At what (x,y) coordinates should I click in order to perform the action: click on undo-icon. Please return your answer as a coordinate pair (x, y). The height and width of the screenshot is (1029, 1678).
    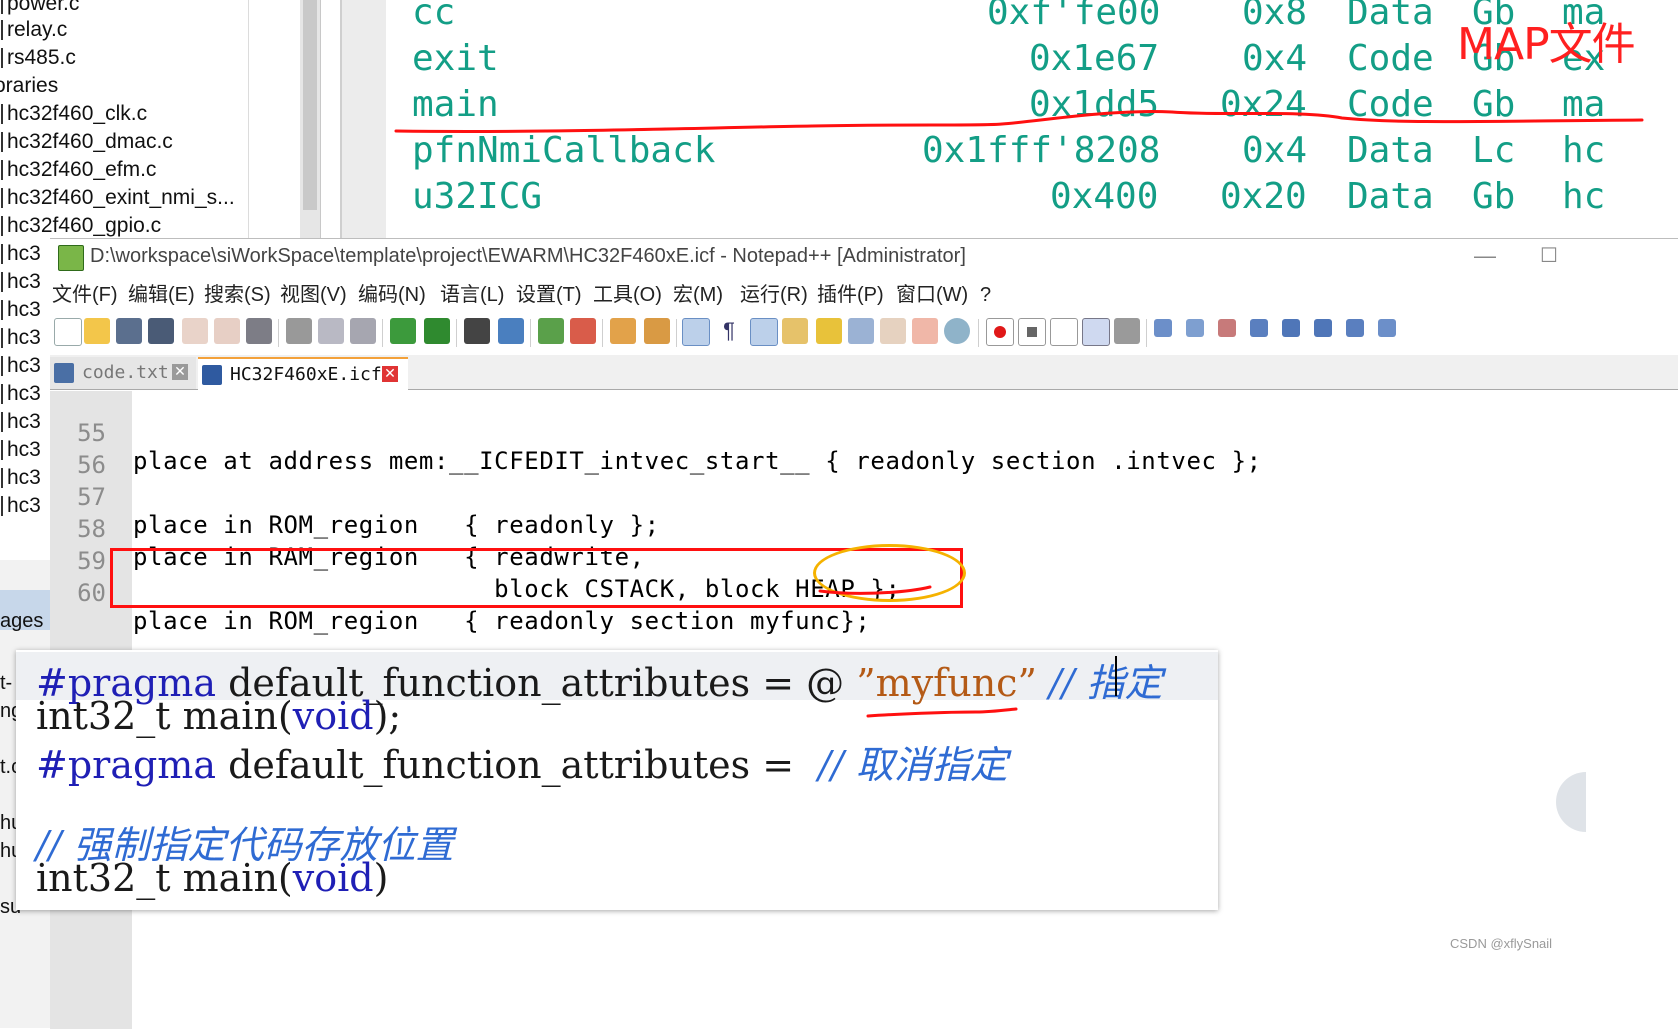
    Looking at the image, I should click on (403, 331).